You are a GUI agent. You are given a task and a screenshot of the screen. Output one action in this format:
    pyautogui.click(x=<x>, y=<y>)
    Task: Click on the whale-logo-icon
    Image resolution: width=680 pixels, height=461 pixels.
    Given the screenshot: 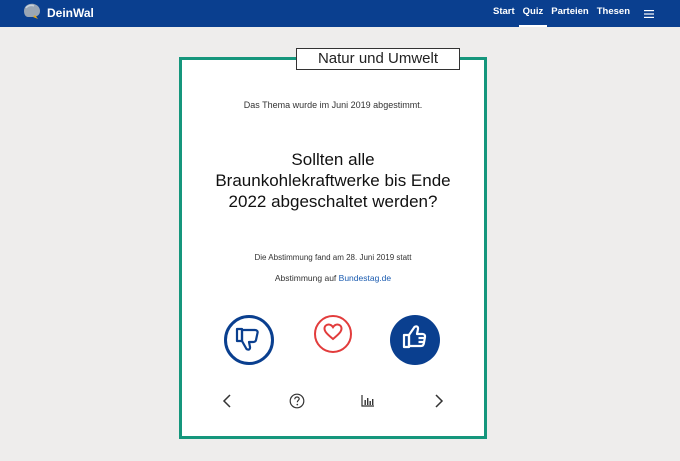 What is the action you would take?
    pyautogui.click(x=32, y=13)
    